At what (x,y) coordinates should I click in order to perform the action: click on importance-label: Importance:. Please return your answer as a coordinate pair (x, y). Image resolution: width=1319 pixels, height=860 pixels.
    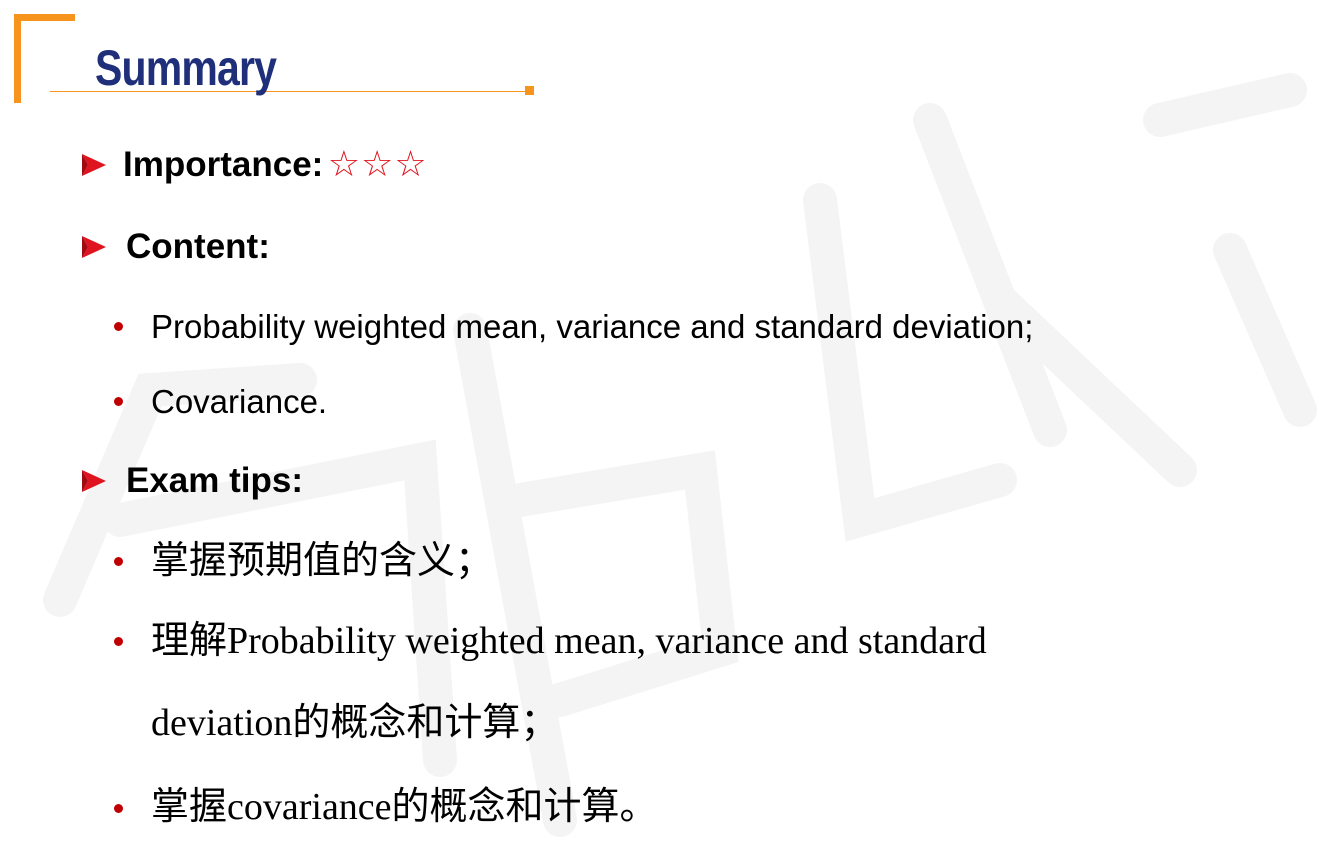
    Looking at the image, I should click on (223, 164).